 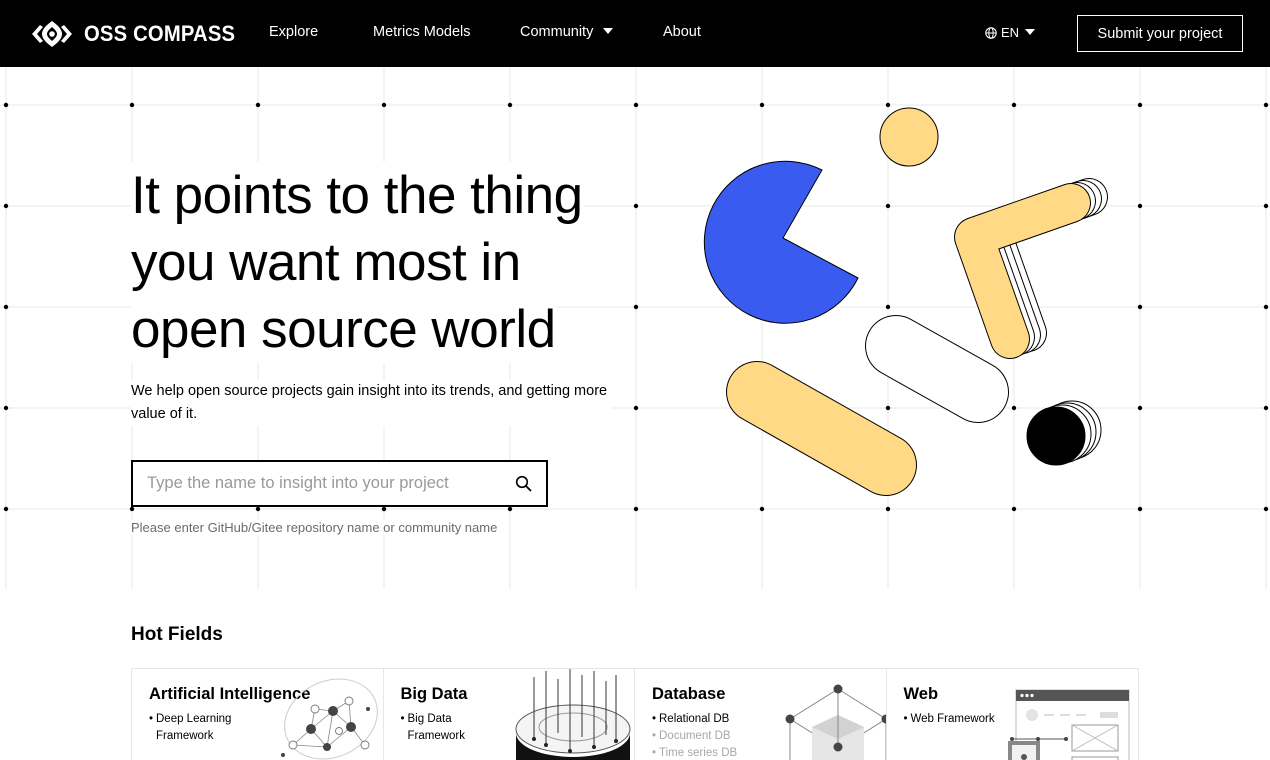 I want to click on list-item: Document DB, so click(x=694, y=736).